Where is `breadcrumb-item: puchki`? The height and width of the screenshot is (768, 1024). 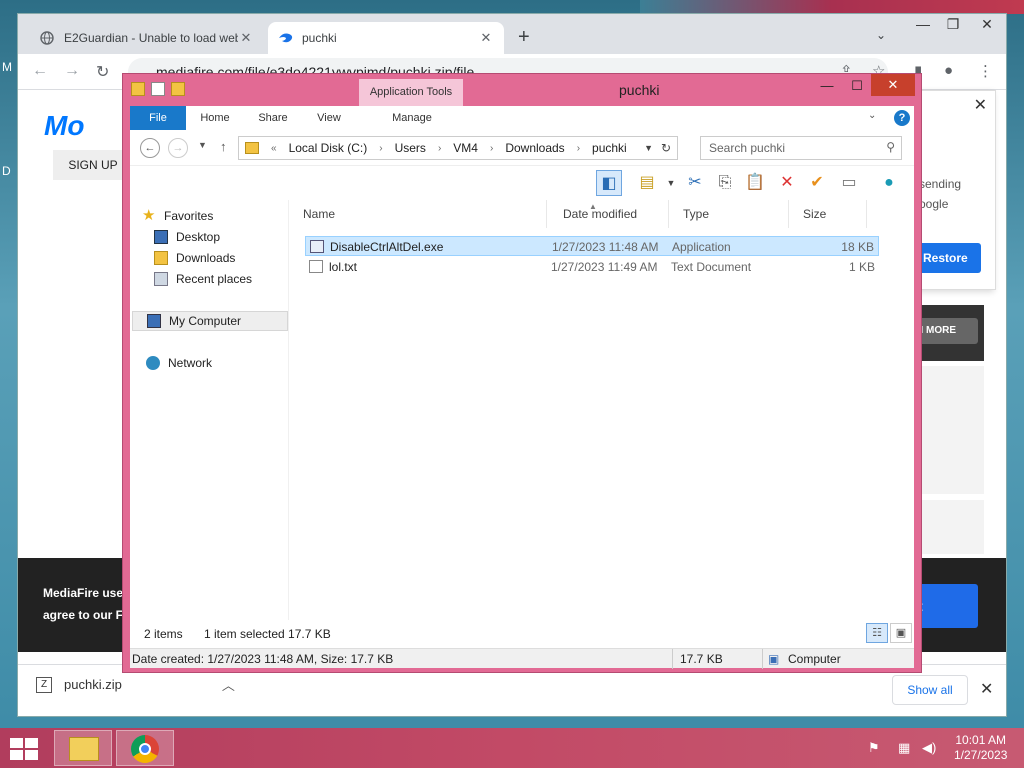 breadcrumb-item: puchki is located at coordinates (609, 148).